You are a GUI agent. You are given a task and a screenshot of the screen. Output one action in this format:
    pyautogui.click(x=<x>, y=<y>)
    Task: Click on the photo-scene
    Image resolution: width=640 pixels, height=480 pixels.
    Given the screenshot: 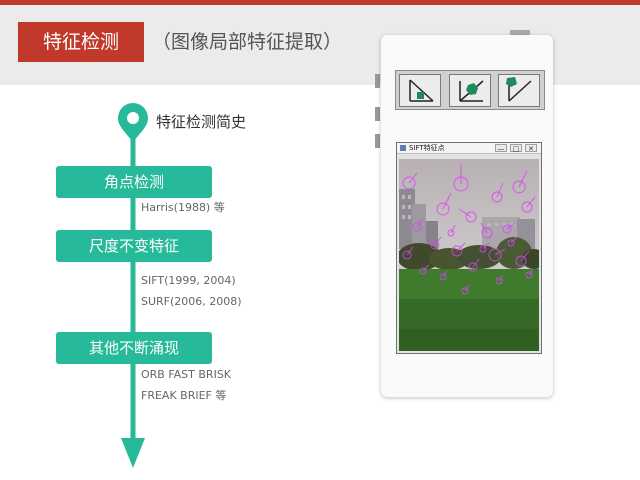 What is the action you would take?
    pyautogui.click(x=469, y=255)
    